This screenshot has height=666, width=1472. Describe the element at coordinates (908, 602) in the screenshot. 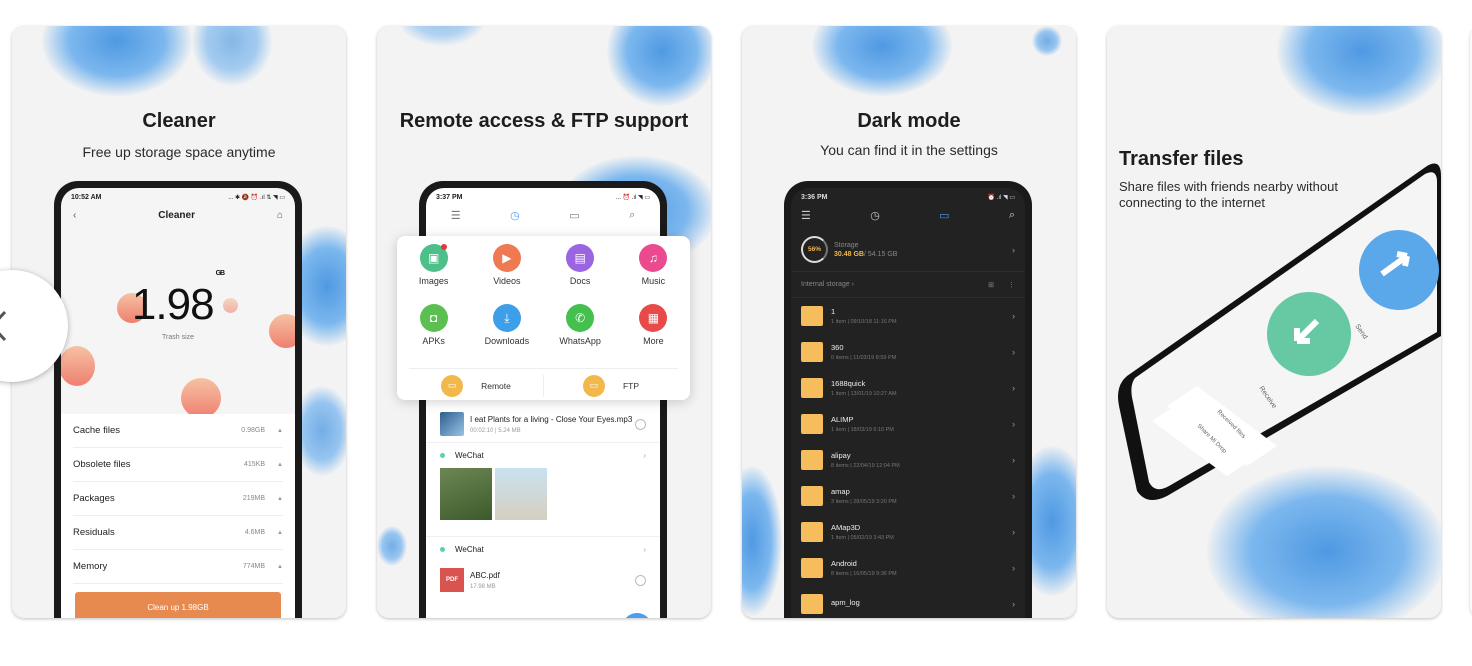

I see `folder-row: apm_log ›` at that location.